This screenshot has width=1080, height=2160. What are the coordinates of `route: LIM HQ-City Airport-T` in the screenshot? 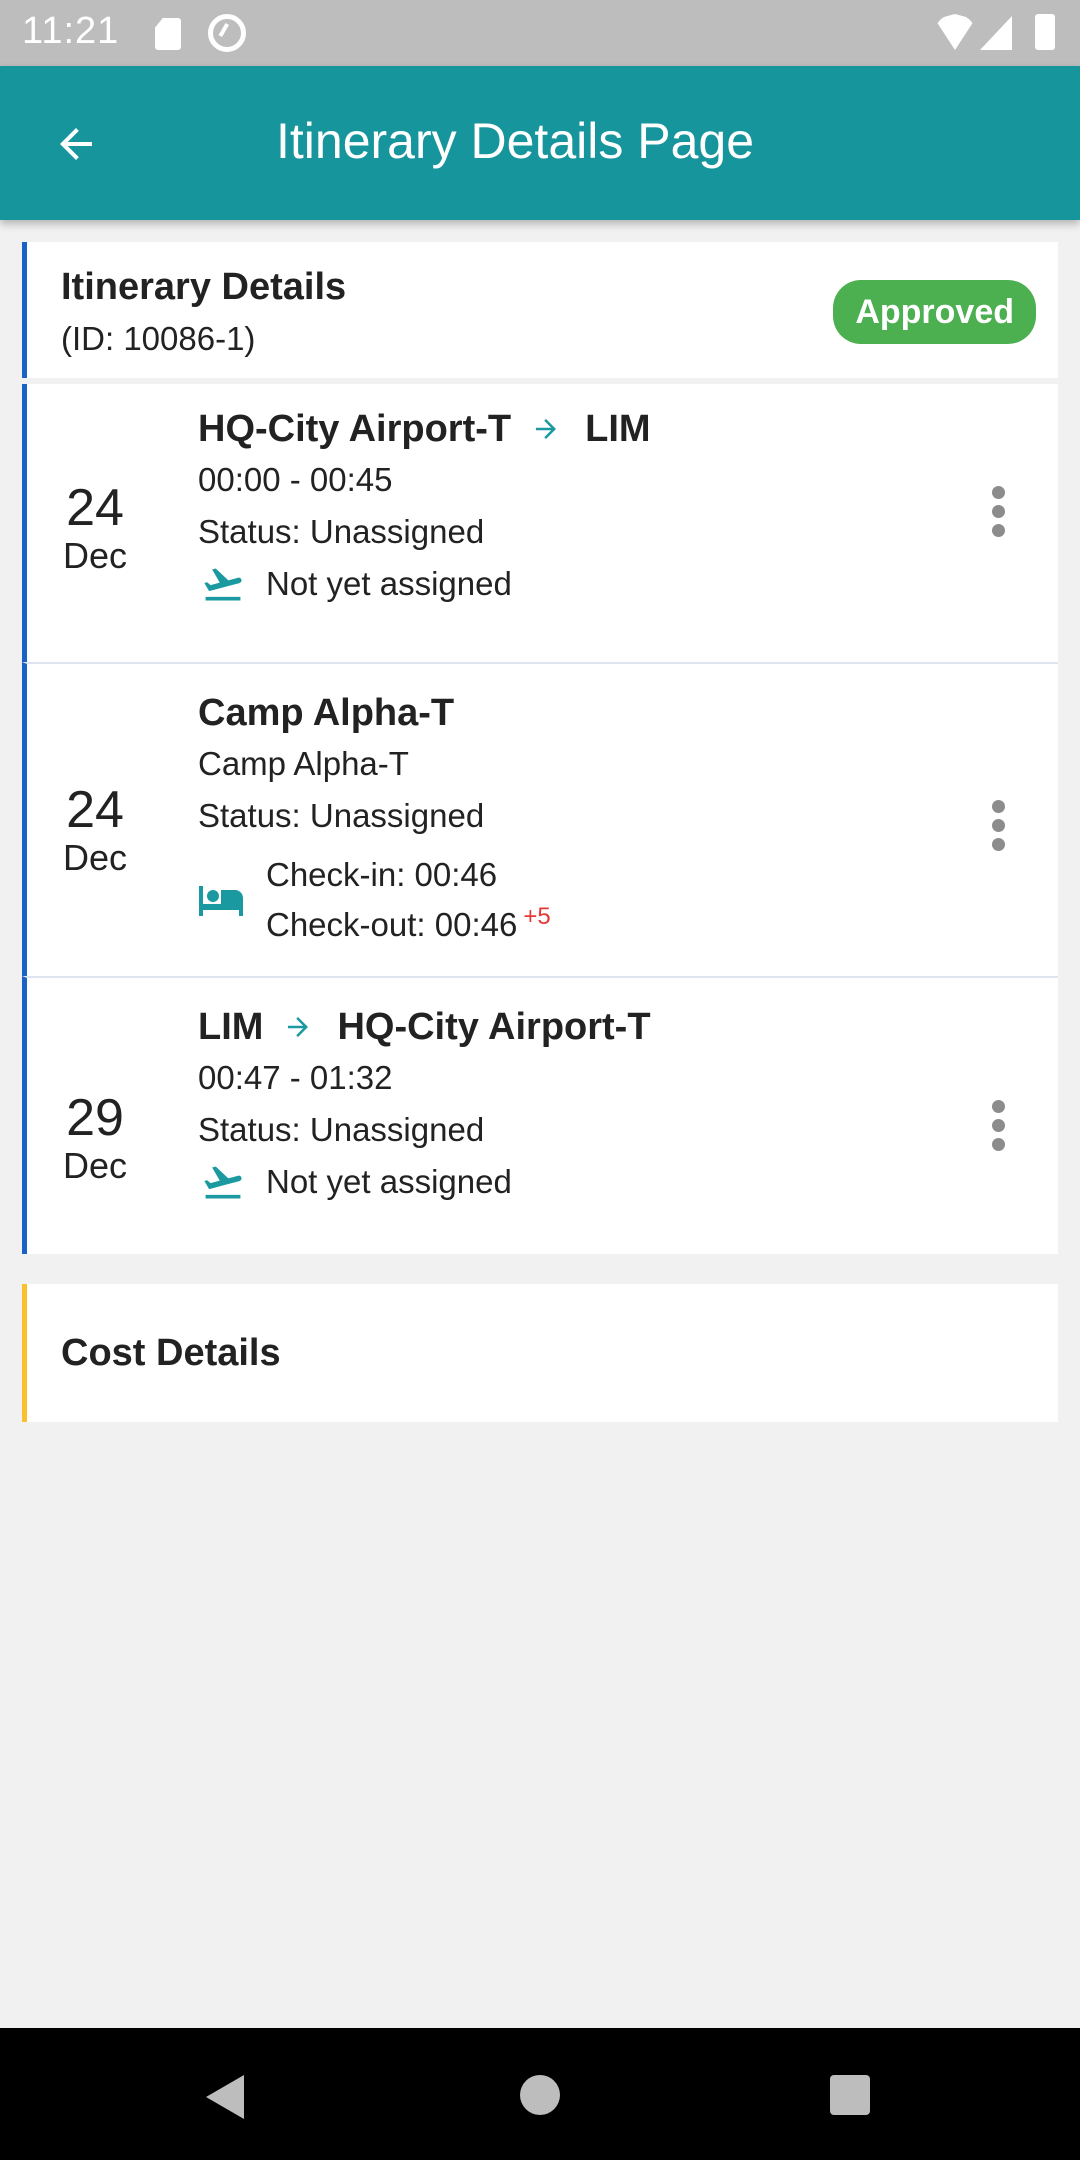 It's located at (424, 1027).